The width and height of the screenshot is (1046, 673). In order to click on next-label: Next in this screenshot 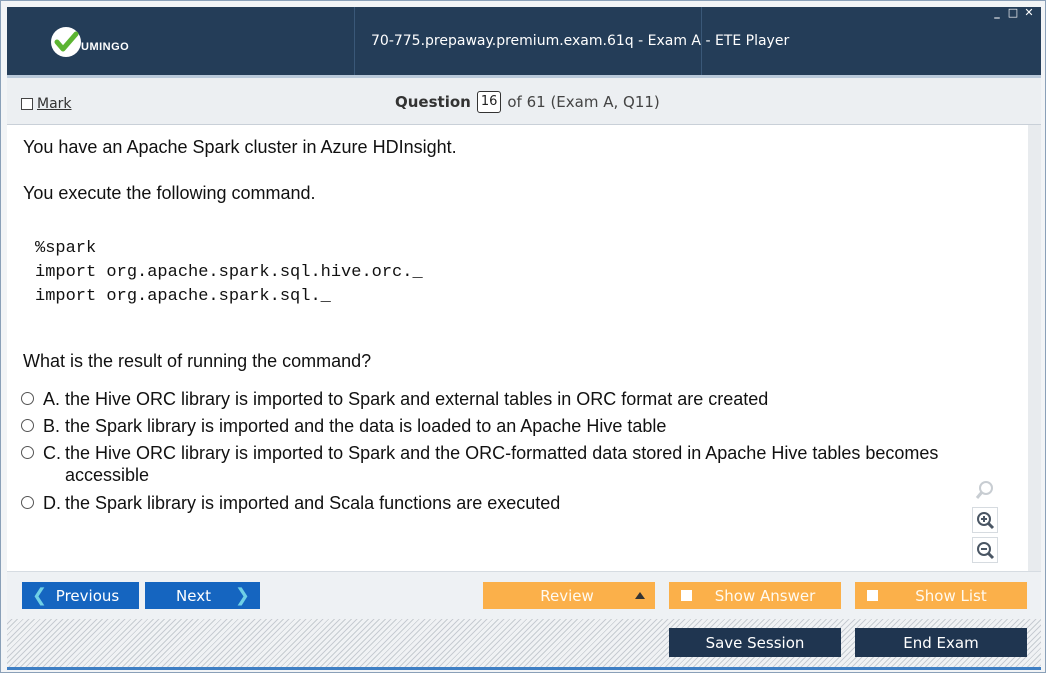, I will do `click(193, 595)`.